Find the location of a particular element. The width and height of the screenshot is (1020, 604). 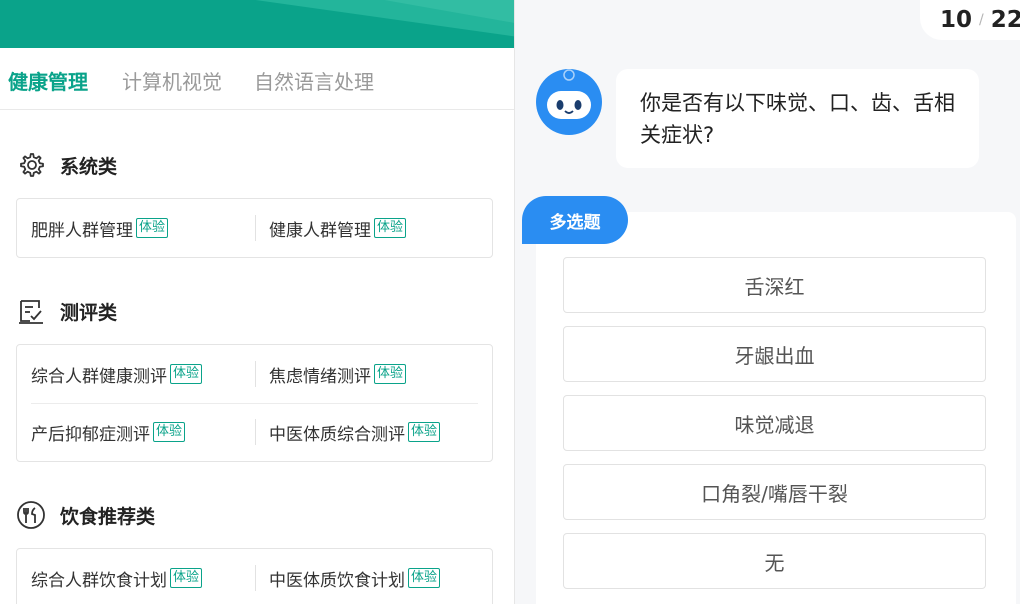

category-tabs: 健康管理 计算机视觉 自然语言处理 is located at coordinates (257, 79).